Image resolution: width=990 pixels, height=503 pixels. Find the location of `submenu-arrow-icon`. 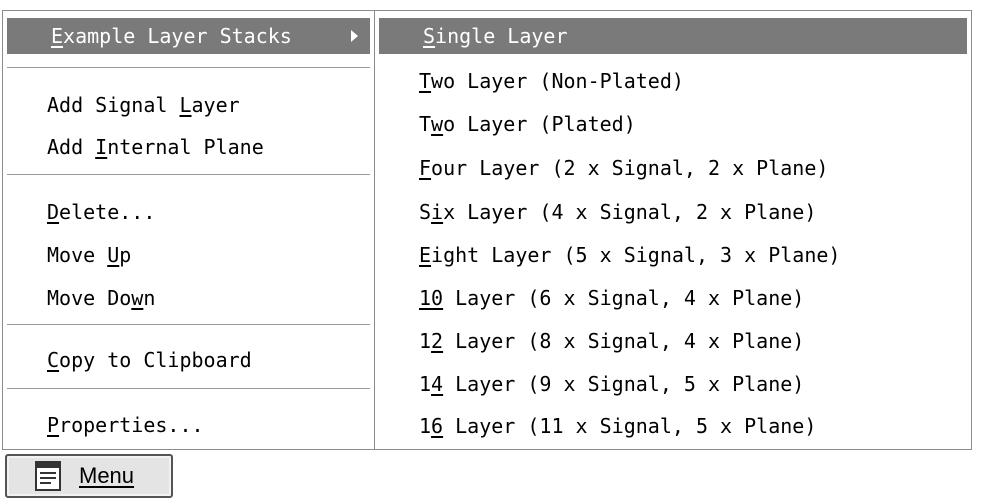

submenu-arrow-icon is located at coordinates (354, 36).